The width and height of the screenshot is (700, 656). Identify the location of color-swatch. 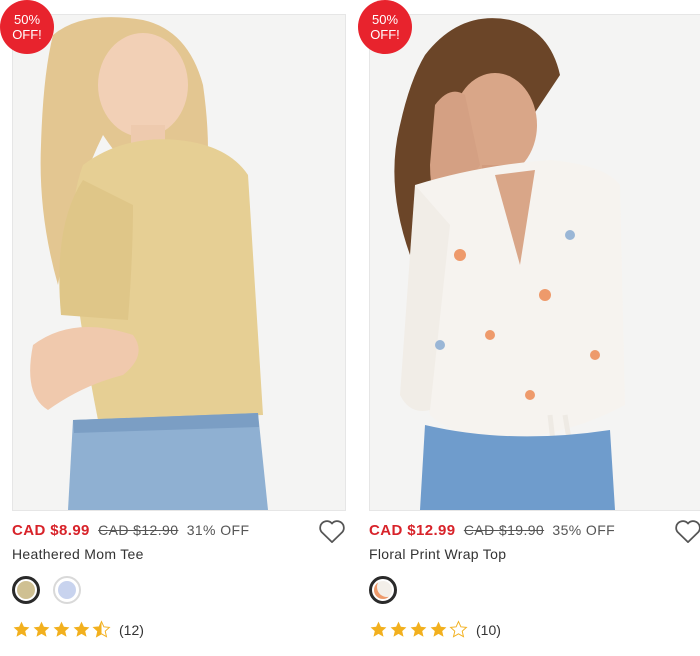
(67, 590).